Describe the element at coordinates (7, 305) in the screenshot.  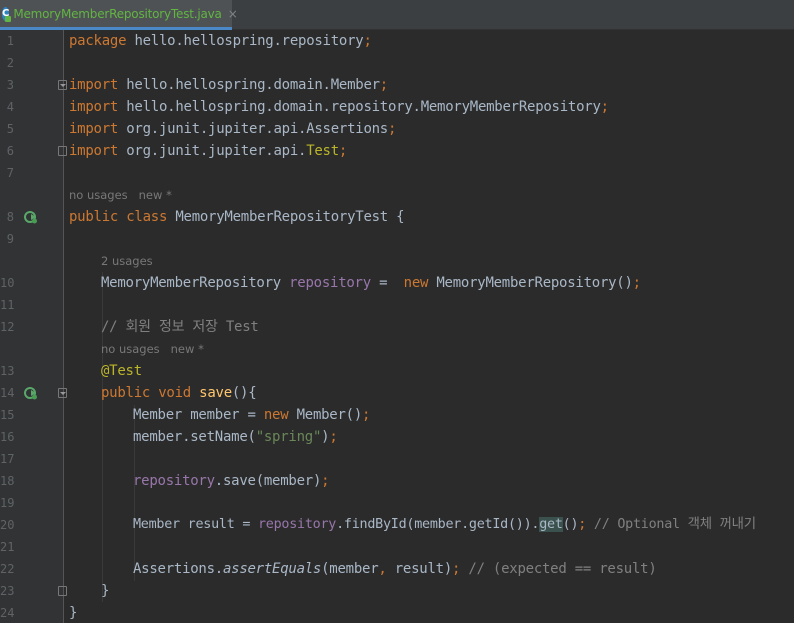
I see `line-number: 11` at that location.